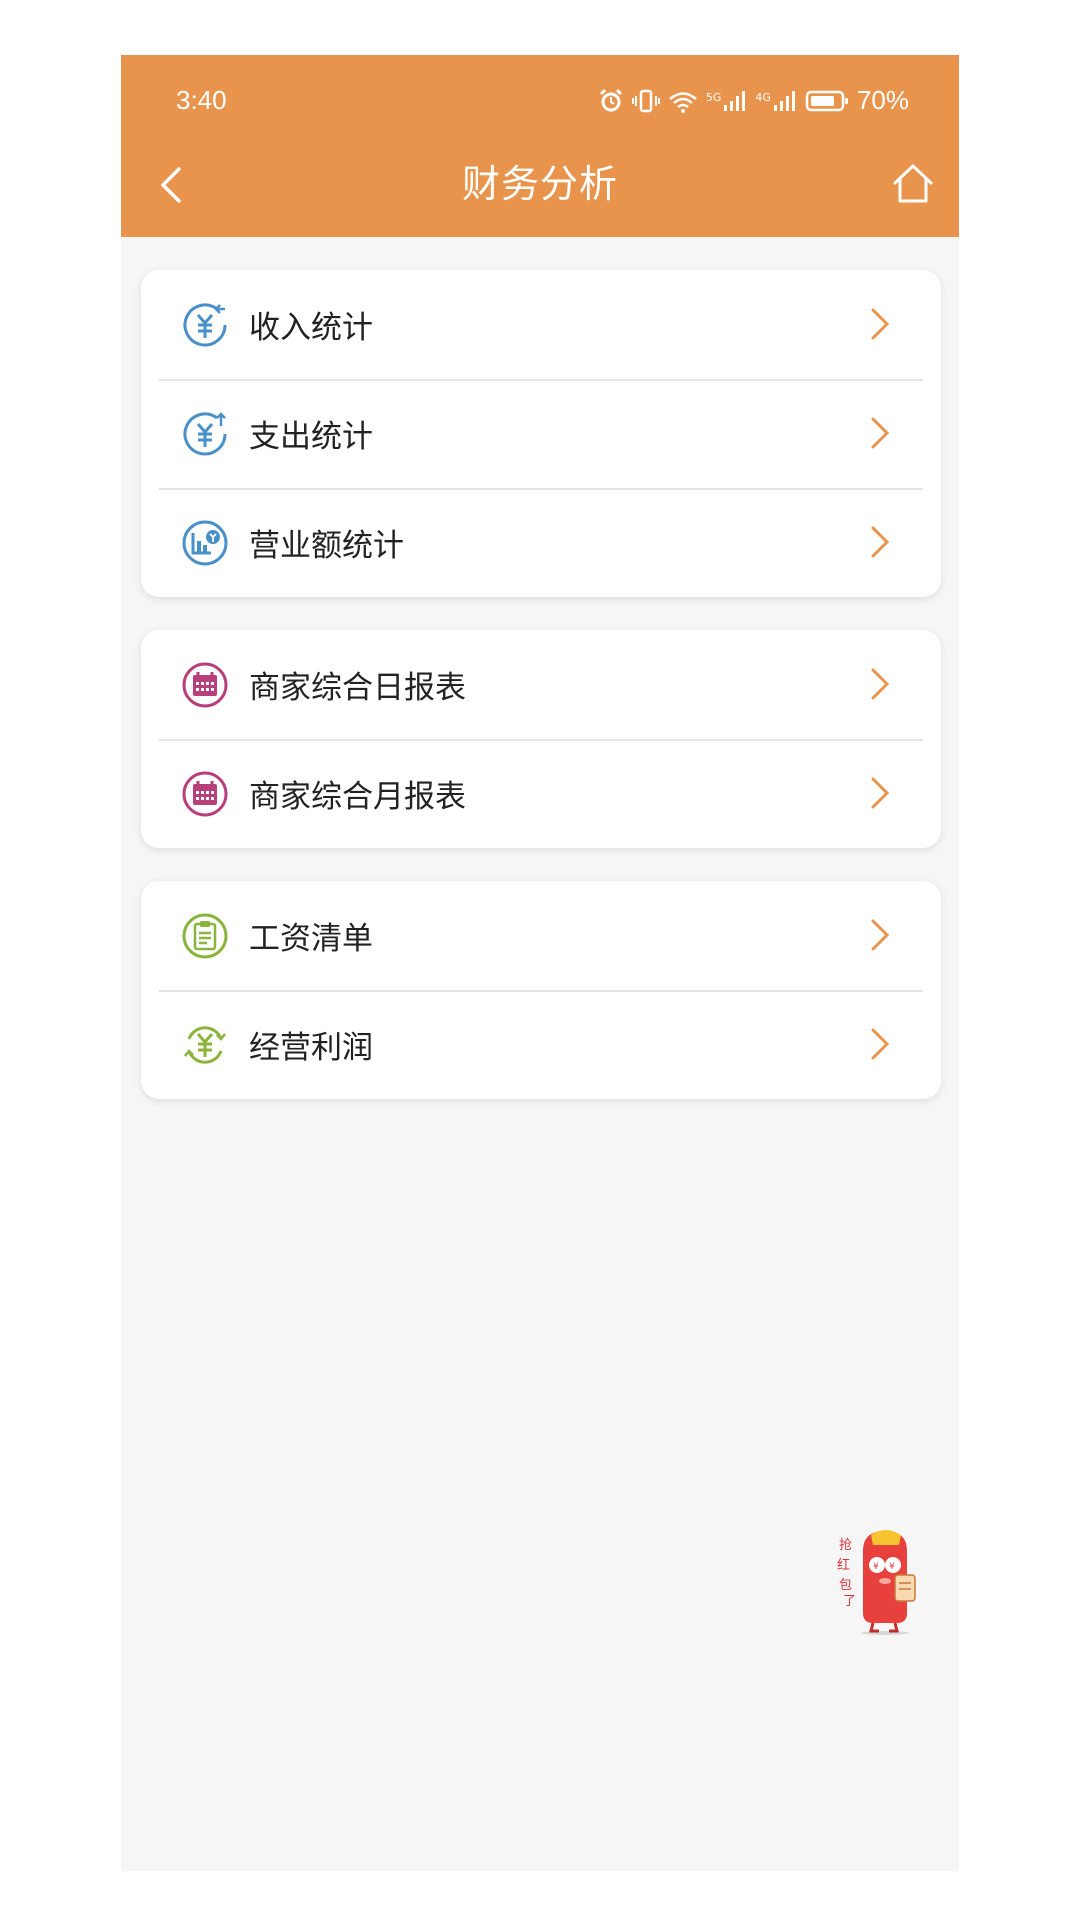  What do you see at coordinates (311, 437) in the screenshot?
I see `menu-item-label: 支出统计` at bounding box center [311, 437].